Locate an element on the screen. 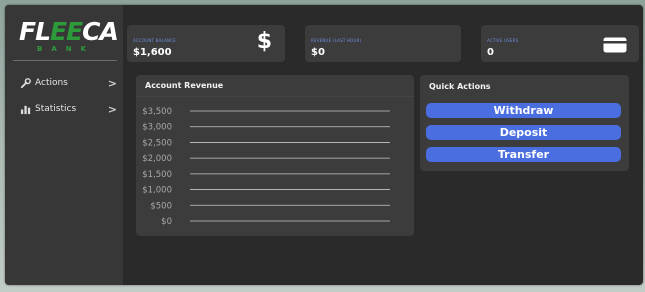  logo-part-2: EE is located at coordinates (66, 31).